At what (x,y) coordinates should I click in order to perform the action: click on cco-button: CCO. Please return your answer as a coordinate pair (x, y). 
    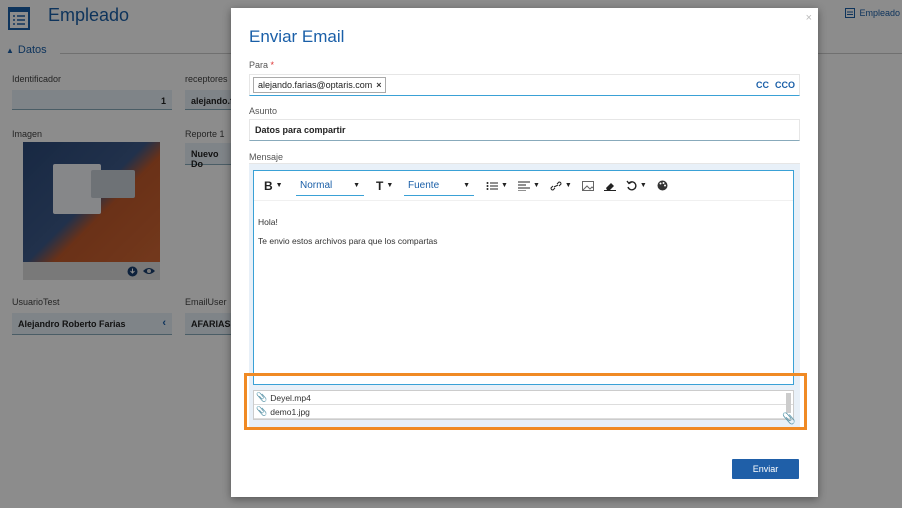
    Looking at the image, I should click on (785, 85).